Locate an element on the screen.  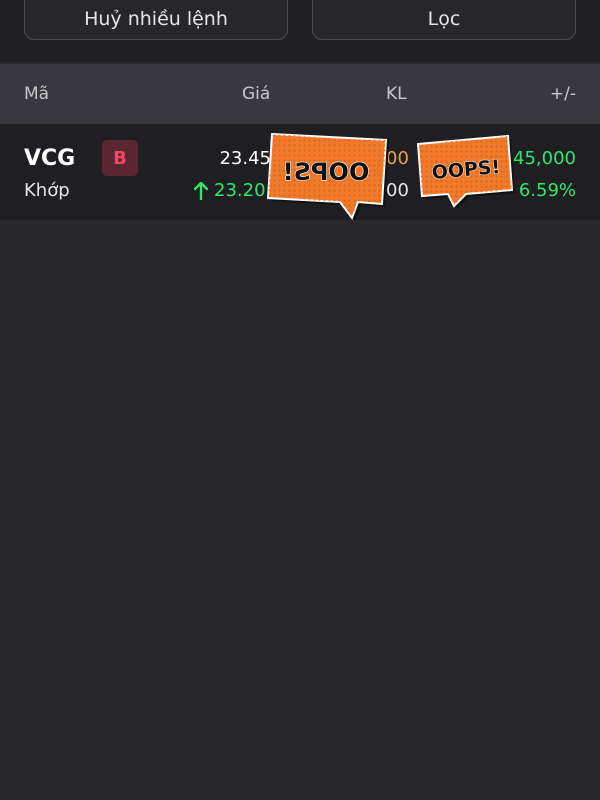
order-status: Khớp is located at coordinates (47, 190).